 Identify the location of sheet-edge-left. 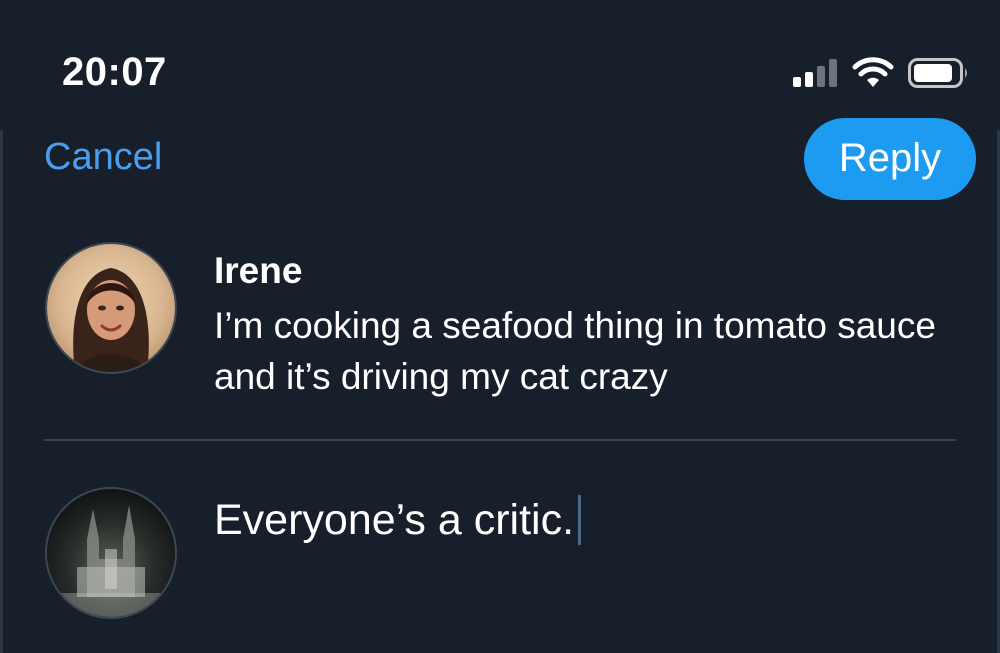
(1, 391).